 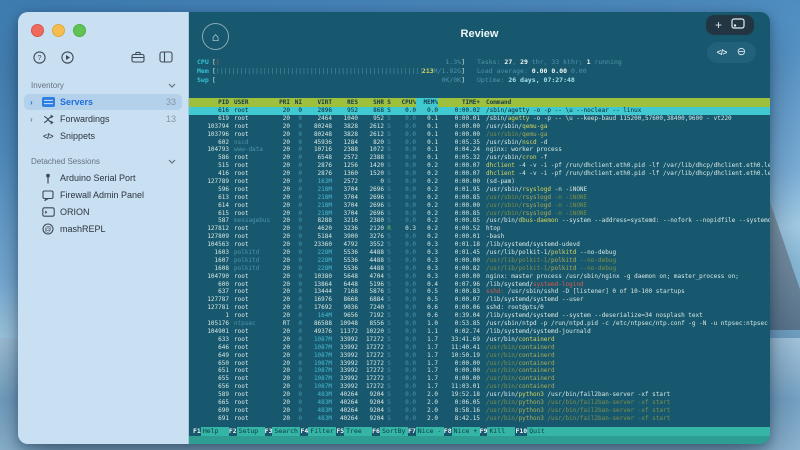 I want to click on column-header-cpu: CPU%, so click(x=405, y=102).